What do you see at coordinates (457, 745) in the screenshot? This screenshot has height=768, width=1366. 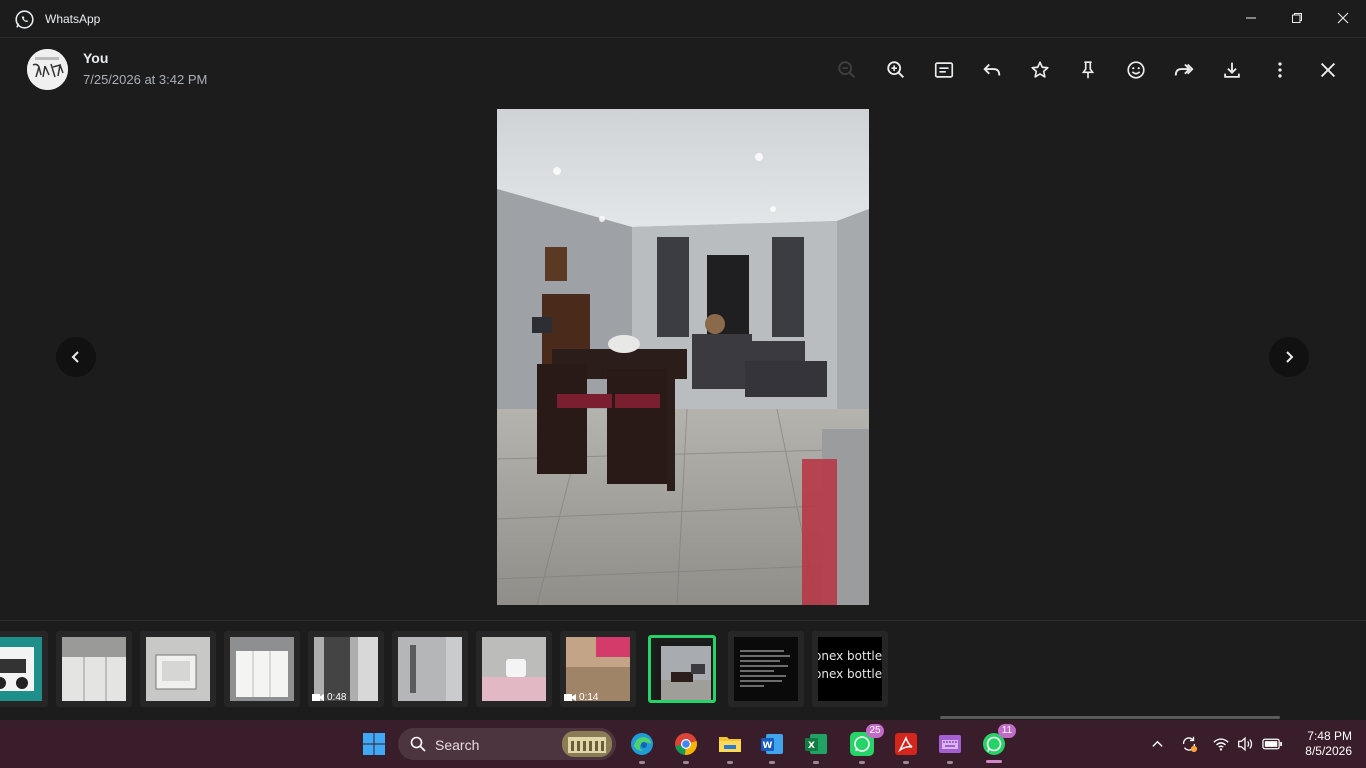 I see `search-label: Search` at bounding box center [457, 745].